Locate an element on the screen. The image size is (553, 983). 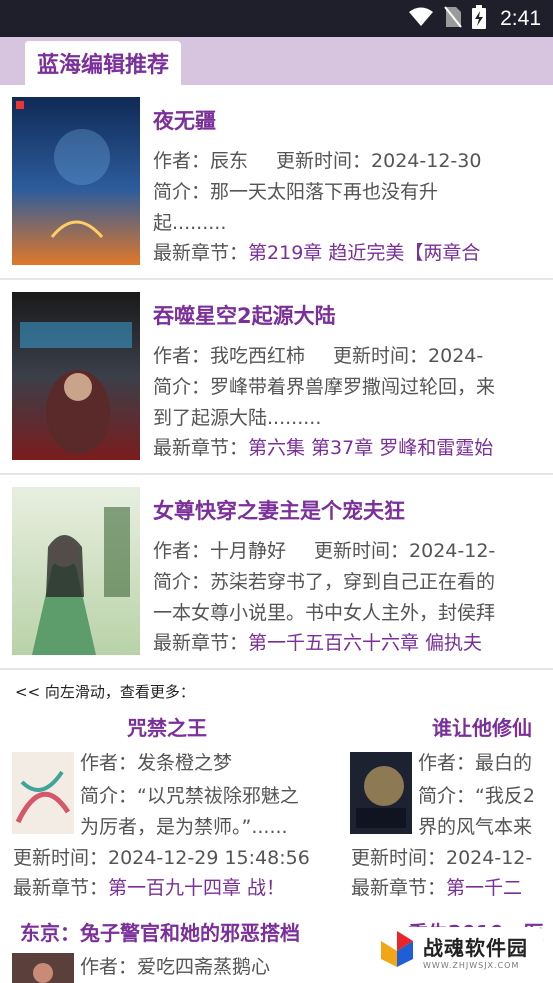
book-intro-line: 简介：罗峰带着界兽摩罗撒闯过轮回，来 is located at coordinates (324, 387).